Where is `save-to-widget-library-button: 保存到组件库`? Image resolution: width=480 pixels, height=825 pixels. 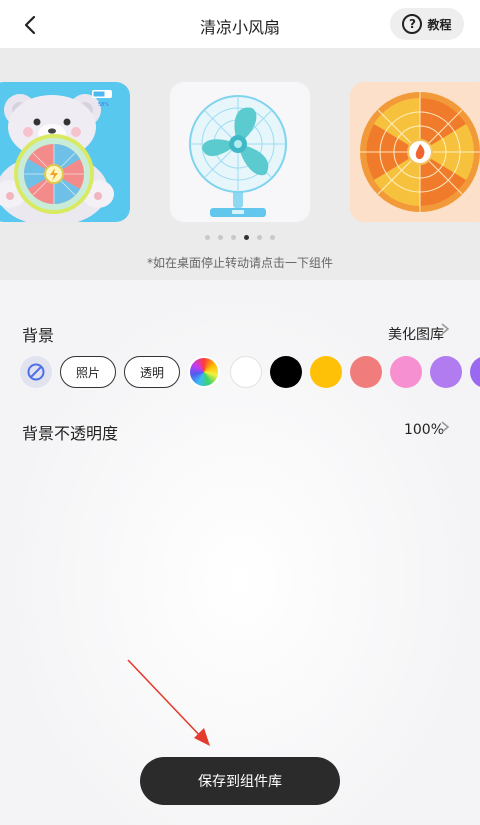 save-to-widget-library-button: 保存到组件库 is located at coordinates (240, 781).